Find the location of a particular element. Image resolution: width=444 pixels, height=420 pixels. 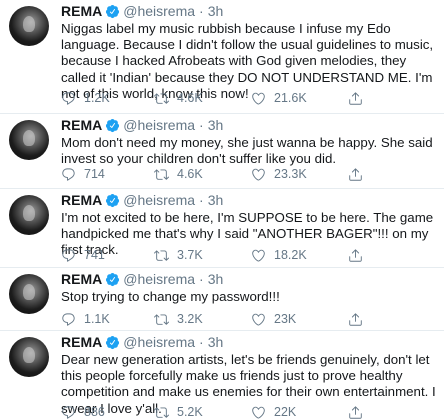

retweet-button: 3.7K is located at coordinates (178, 255).